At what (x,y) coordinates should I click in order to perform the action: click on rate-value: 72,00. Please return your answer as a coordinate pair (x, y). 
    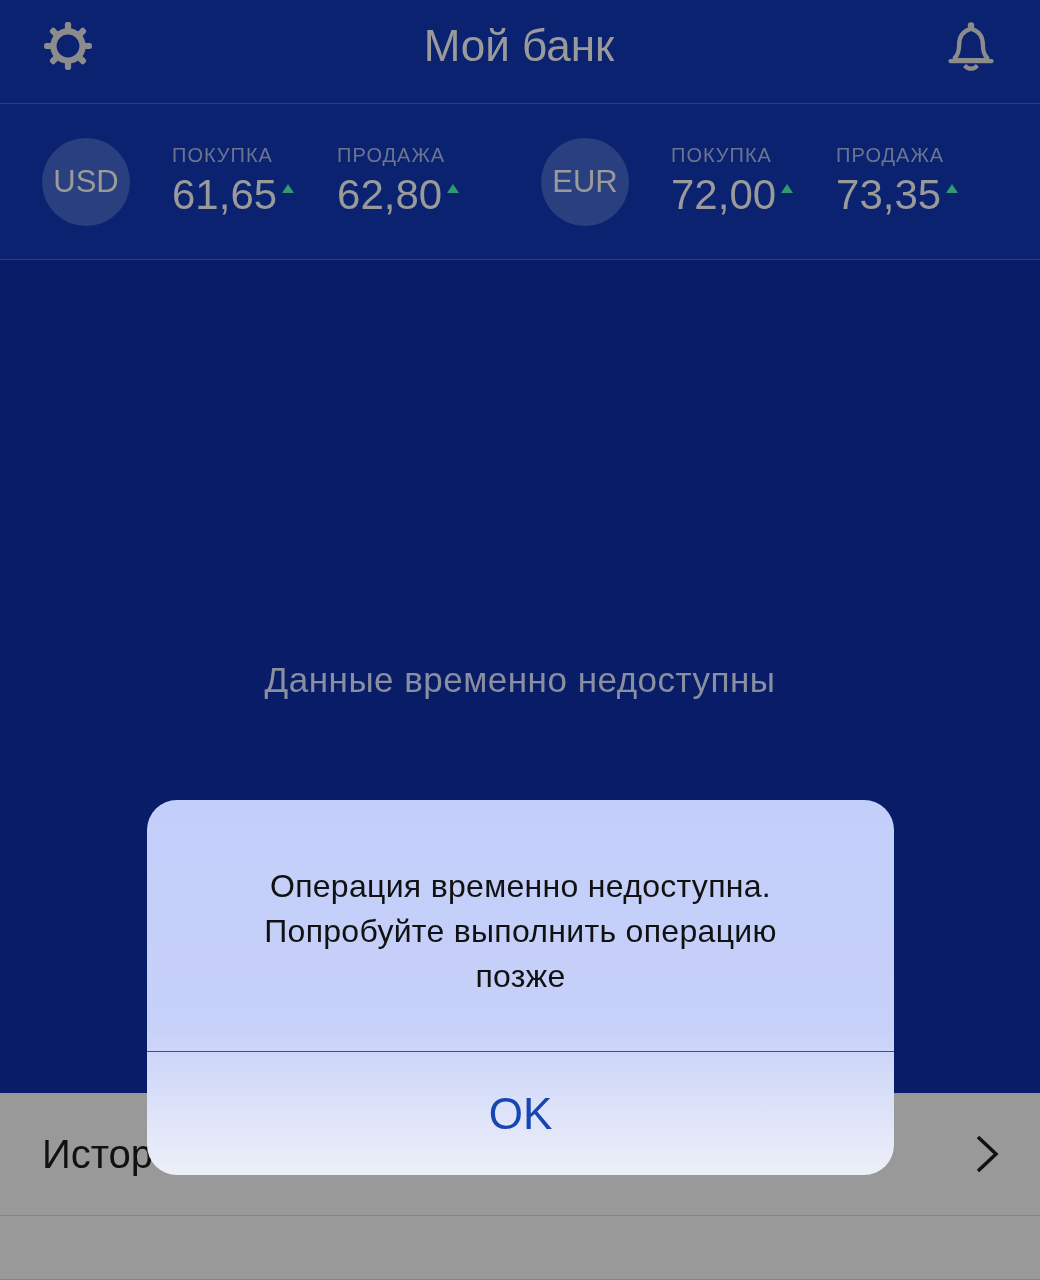
    Looking at the image, I should click on (724, 195).